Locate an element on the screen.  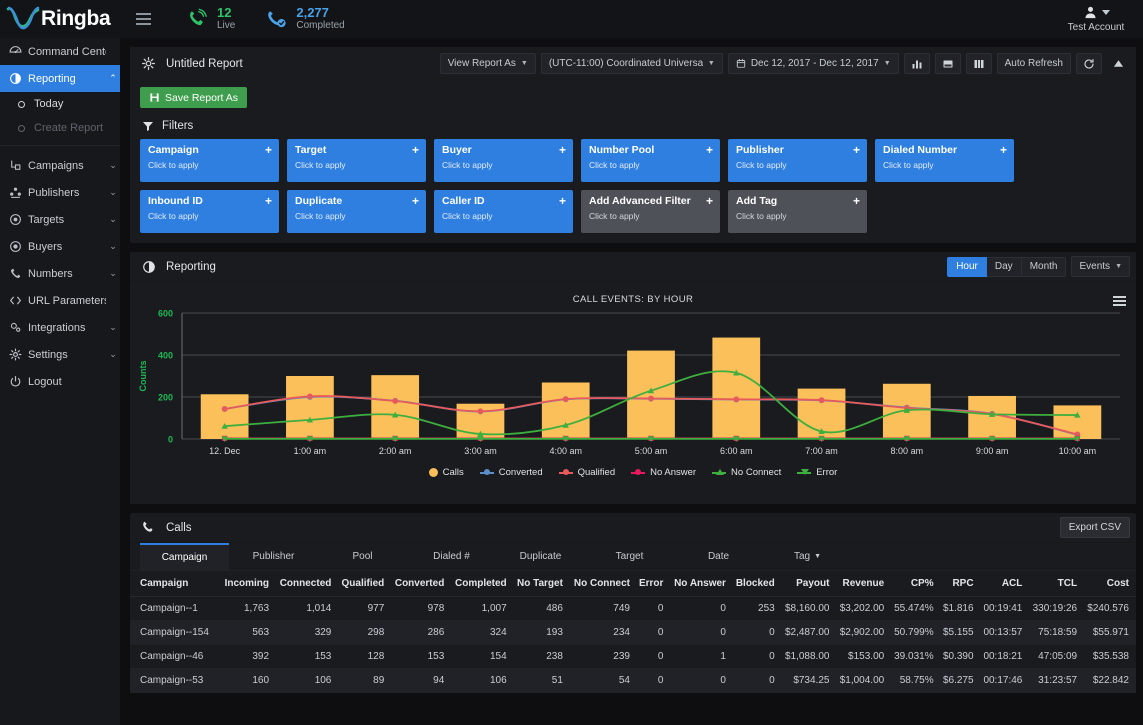
sidebar-item-buyers: Buyers ⌄ is located at coordinates (60, 246).